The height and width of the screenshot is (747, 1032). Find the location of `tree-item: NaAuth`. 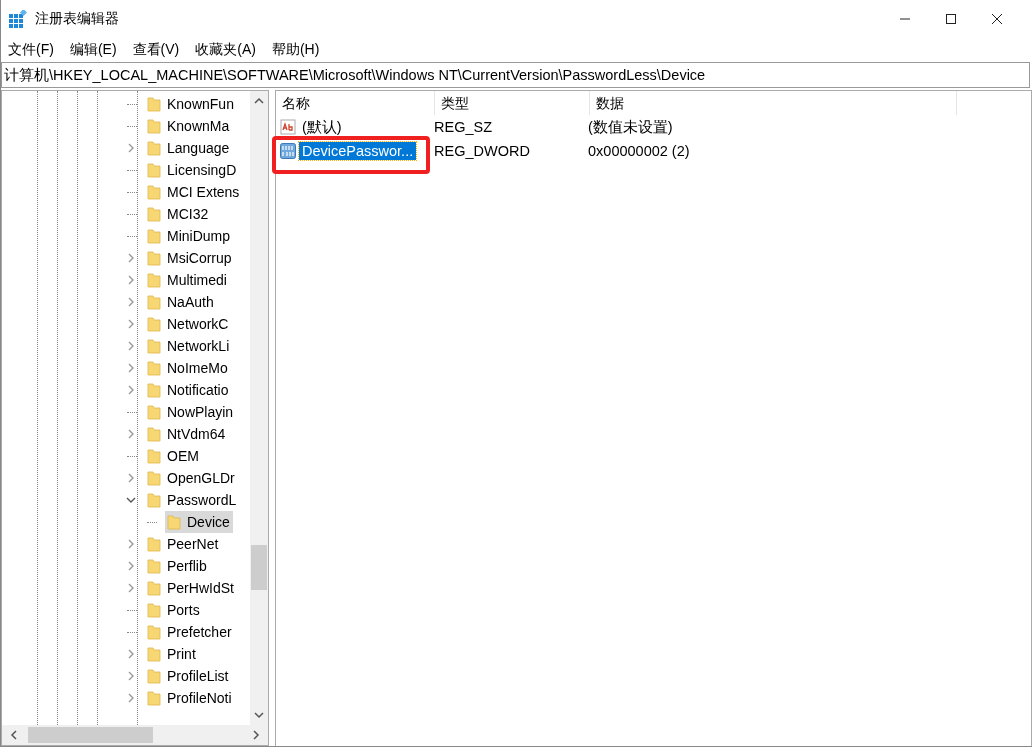

tree-item: NaAuth is located at coordinates (181, 302).